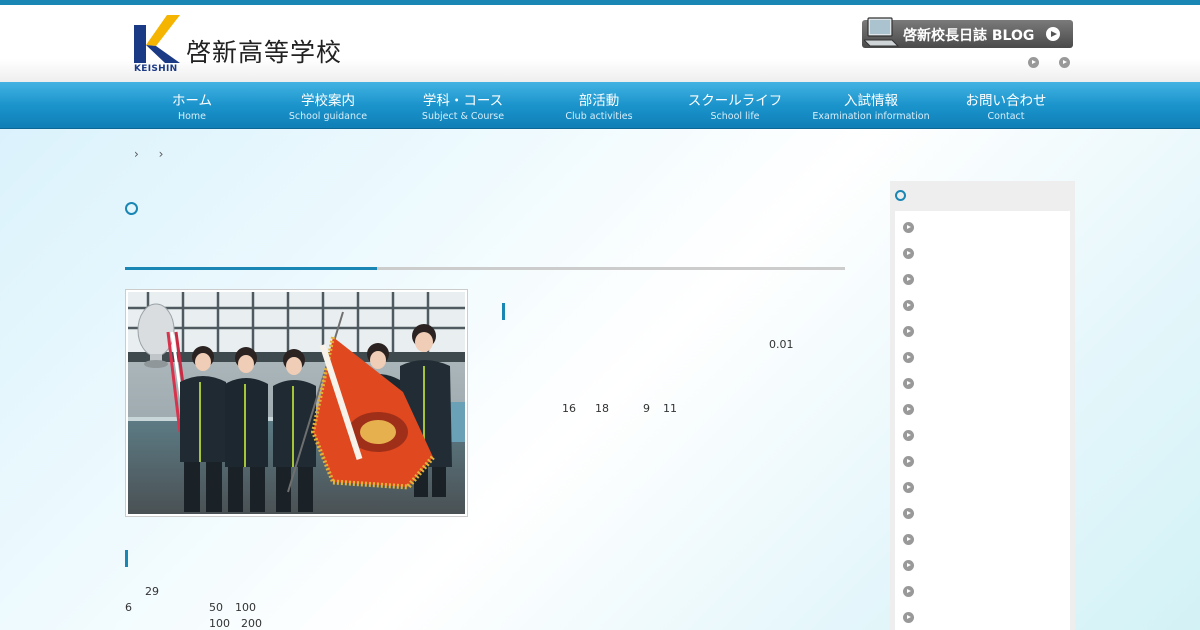 This screenshot has height=630, width=1200. I want to click on nav-item-home: ホーム Home, so click(192, 105).